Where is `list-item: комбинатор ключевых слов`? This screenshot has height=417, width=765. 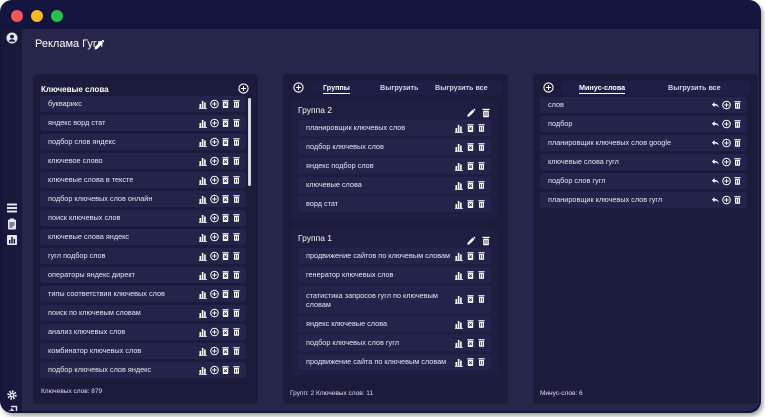 list-item: комбинатор ключевых слов is located at coordinates (143, 351).